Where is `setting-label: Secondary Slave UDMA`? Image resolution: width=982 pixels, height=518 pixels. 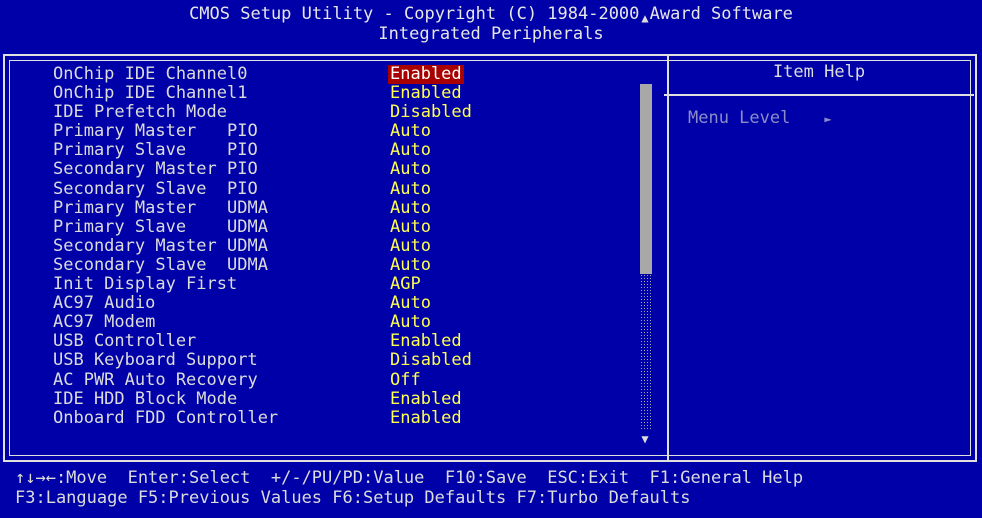
setting-label: Secondary Slave UDMA is located at coordinates (160, 264).